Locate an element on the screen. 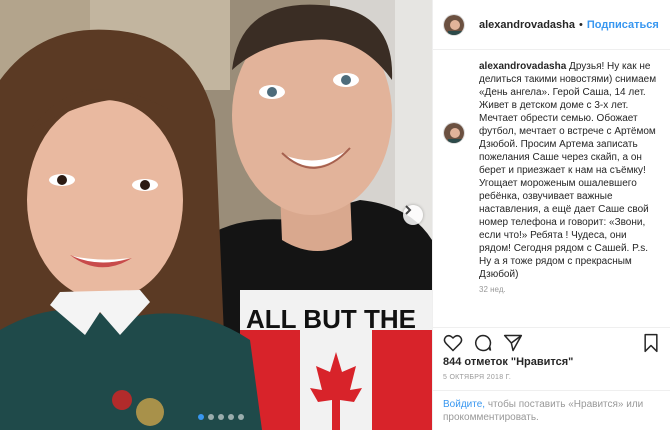 This screenshot has width=670, height=430. heart-icon is located at coordinates (453, 343).